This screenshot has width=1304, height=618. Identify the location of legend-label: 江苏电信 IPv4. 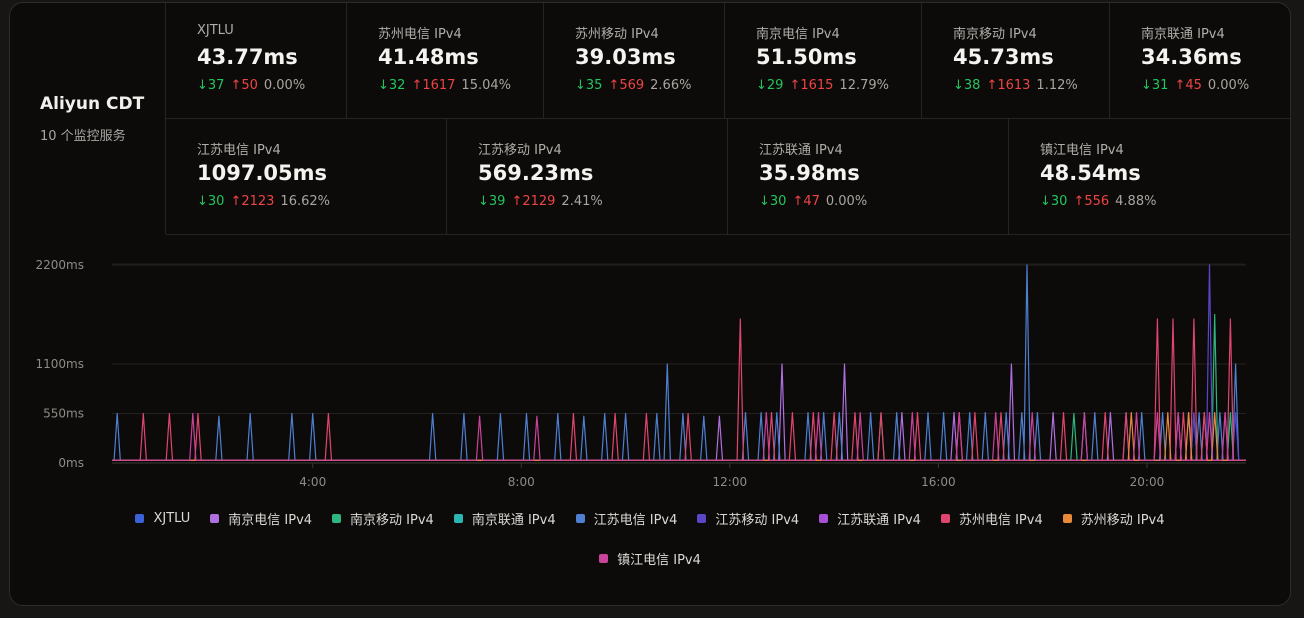
(635, 520).